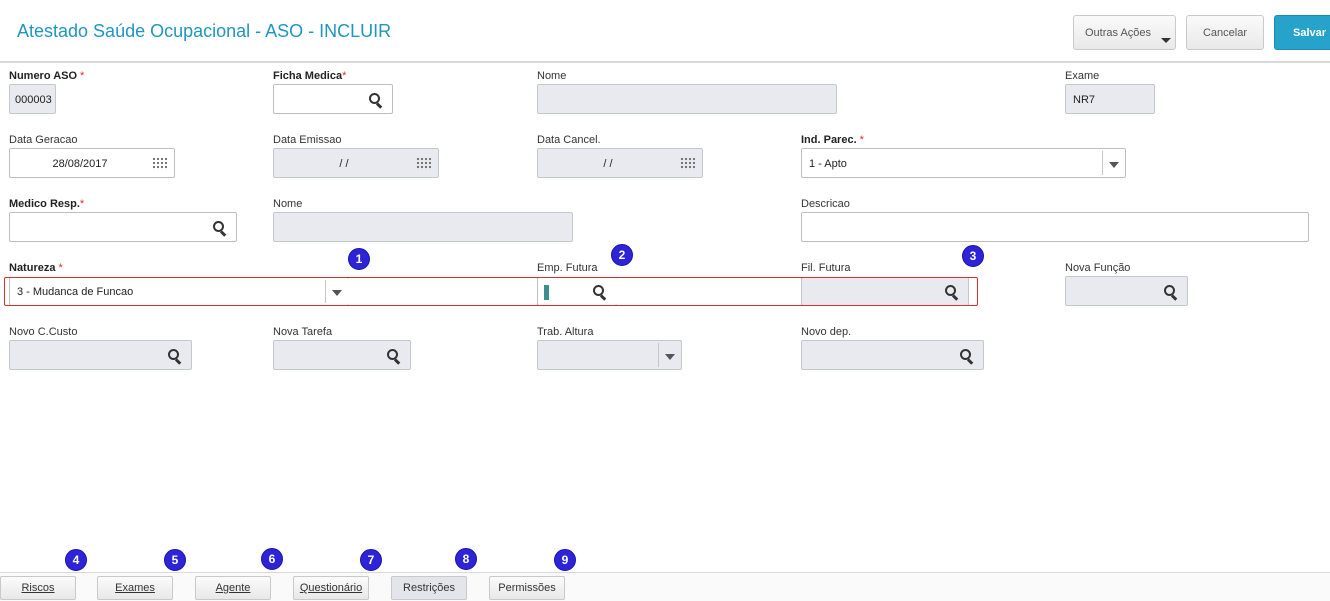  I want to click on medico-resp-label: Medico Resp.*, so click(47, 204).